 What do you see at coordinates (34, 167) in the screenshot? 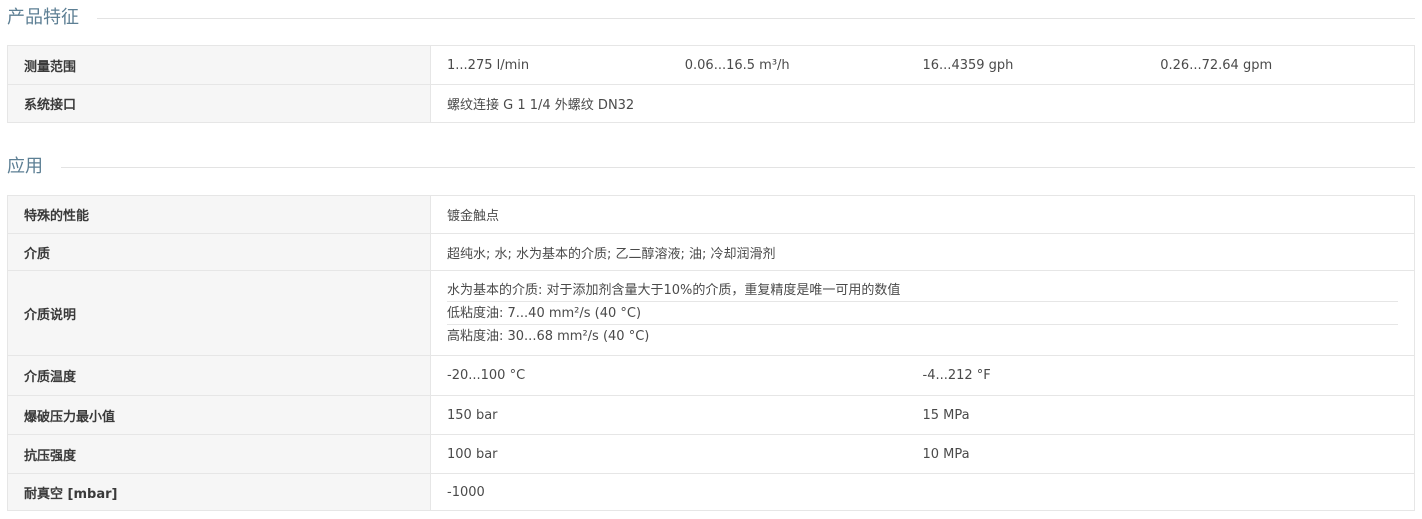
I see `section-title: 应用` at bounding box center [34, 167].